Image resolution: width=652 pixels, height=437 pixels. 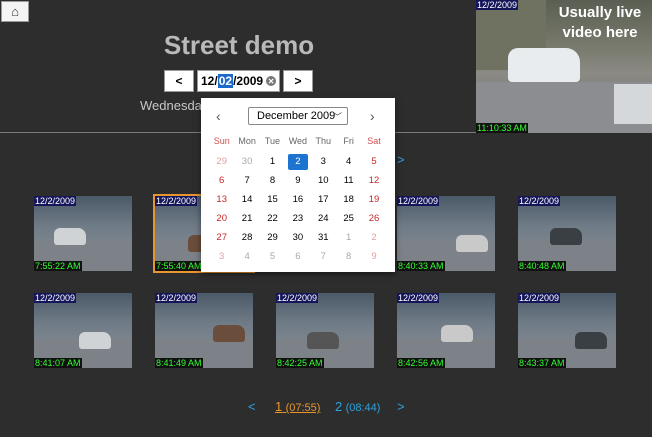 What do you see at coordinates (421, 363) in the screenshot?
I see `thumbnail-time: 8:42:56 AM` at bounding box center [421, 363].